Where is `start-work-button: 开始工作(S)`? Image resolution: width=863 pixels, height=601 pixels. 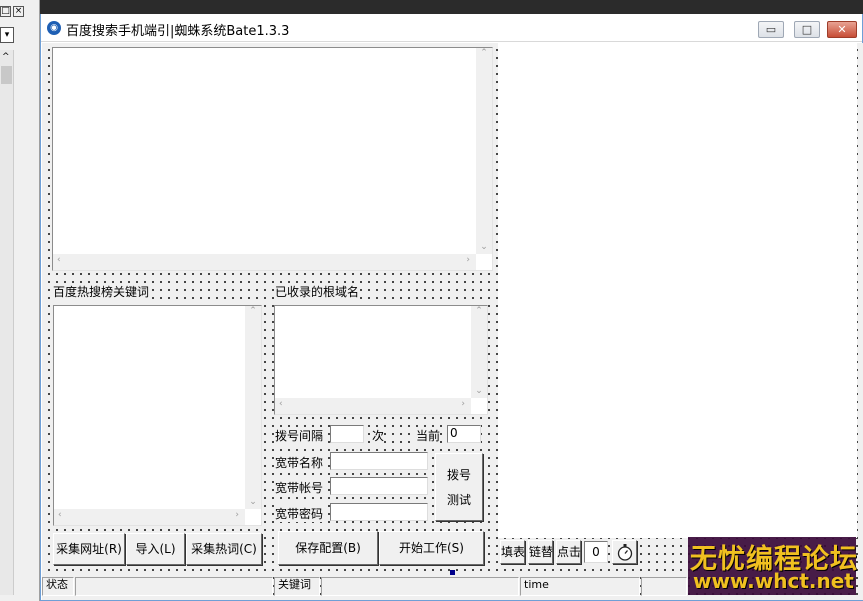
start-work-button: 开始工作(S) is located at coordinates (431, 548).